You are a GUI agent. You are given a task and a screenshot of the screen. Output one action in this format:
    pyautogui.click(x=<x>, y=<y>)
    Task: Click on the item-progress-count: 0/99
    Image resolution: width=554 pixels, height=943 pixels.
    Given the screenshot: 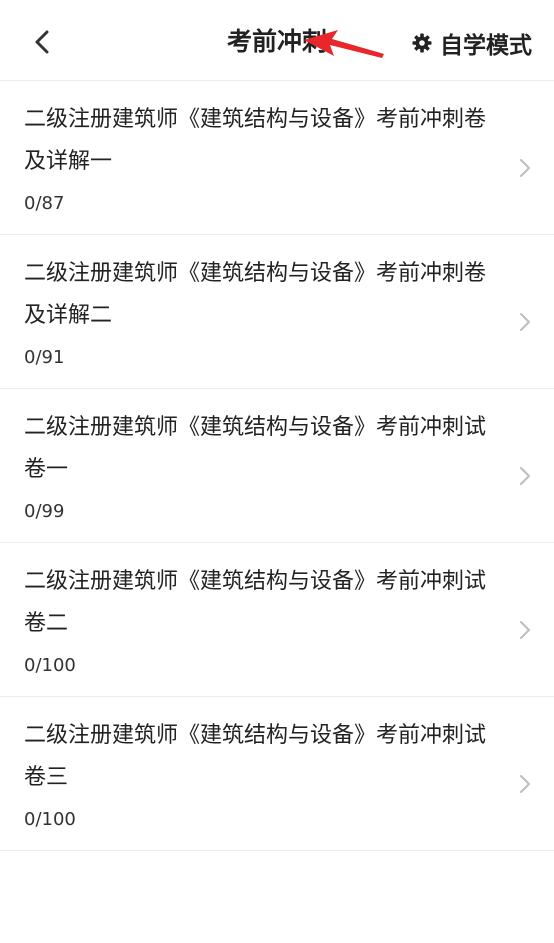 What is the action you would take?
    pyautogui.click(x=44, y=511)
    